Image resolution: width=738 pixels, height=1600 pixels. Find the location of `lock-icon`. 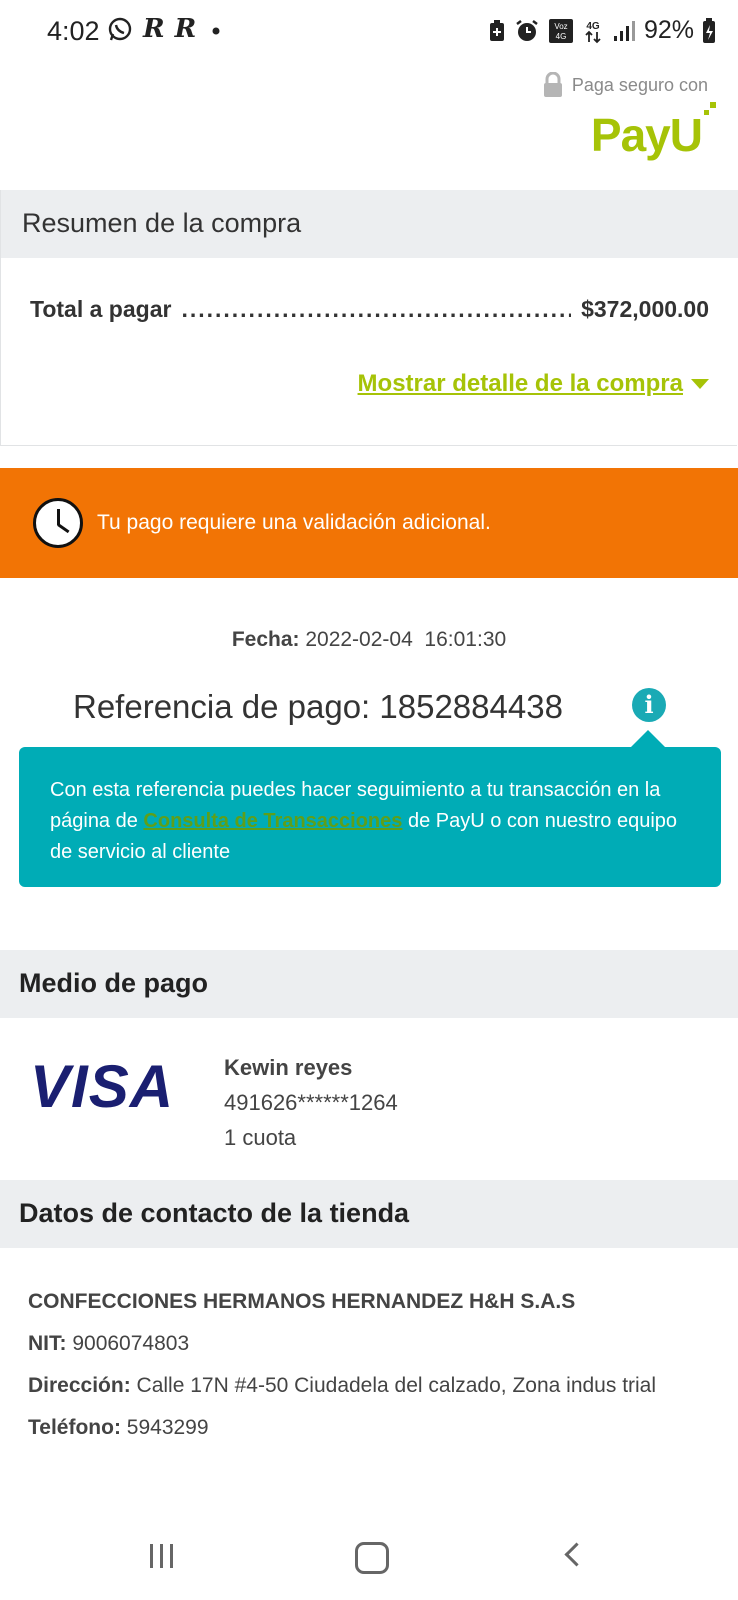

lock-icon is located at coordinates (552, 84).